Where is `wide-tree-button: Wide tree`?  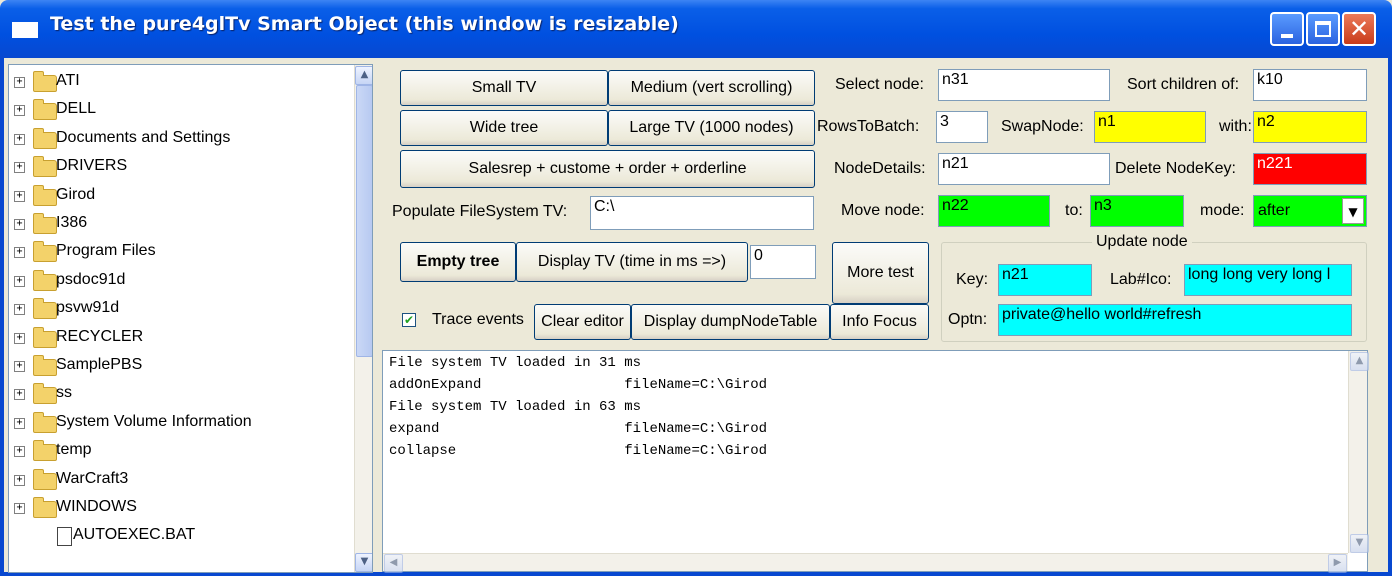 wide-tree-button: Wide tree is located at coordinates (504, 128).